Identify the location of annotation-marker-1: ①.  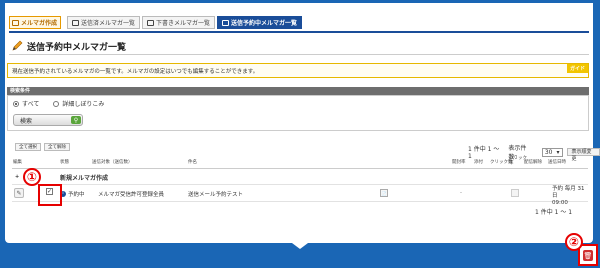
(32, 177).